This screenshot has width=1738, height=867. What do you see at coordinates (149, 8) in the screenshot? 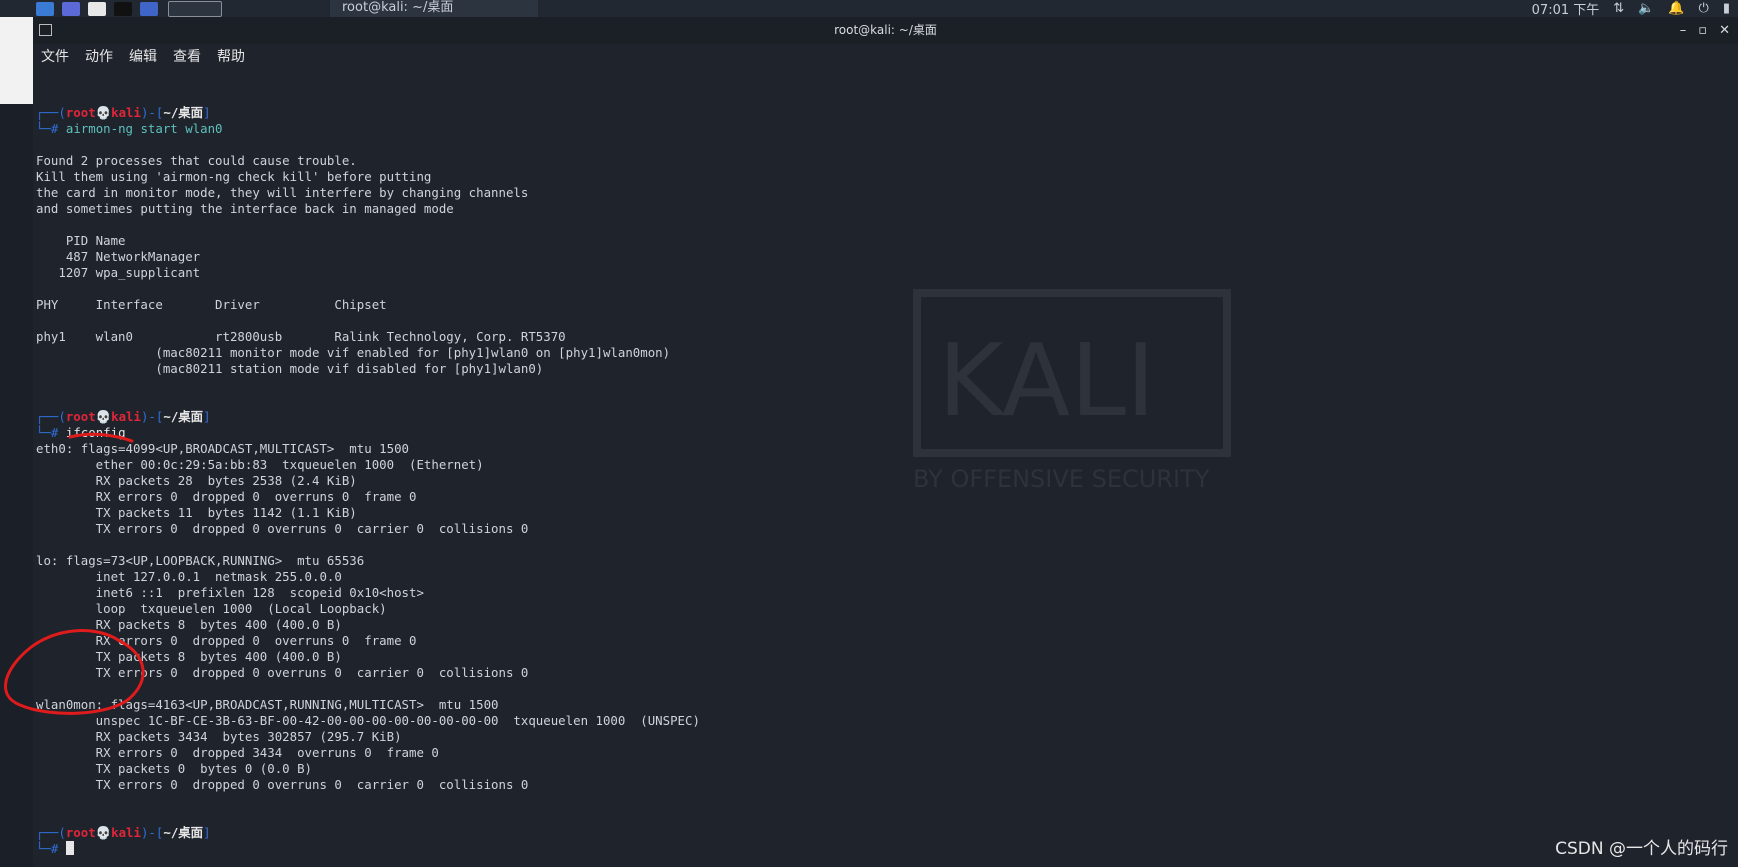
I see `browser-icon` at bounding box center [149, 8].